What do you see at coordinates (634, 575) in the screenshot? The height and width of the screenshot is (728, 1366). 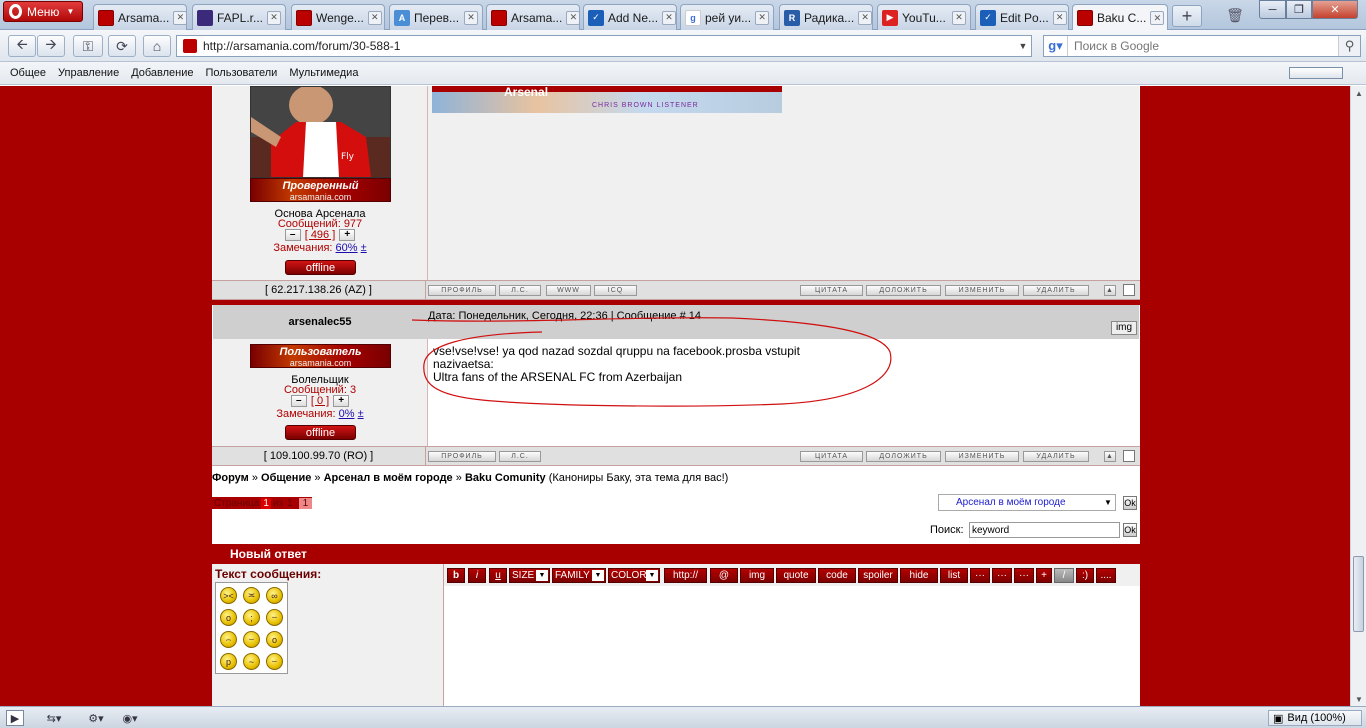 I see `color-select: COLOR ▼` at bounding box center [634, 575].